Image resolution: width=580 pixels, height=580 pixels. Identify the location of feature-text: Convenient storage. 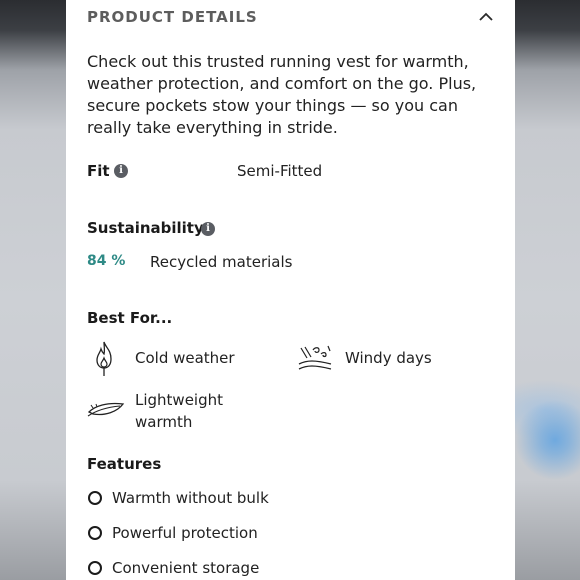
(186, 568).